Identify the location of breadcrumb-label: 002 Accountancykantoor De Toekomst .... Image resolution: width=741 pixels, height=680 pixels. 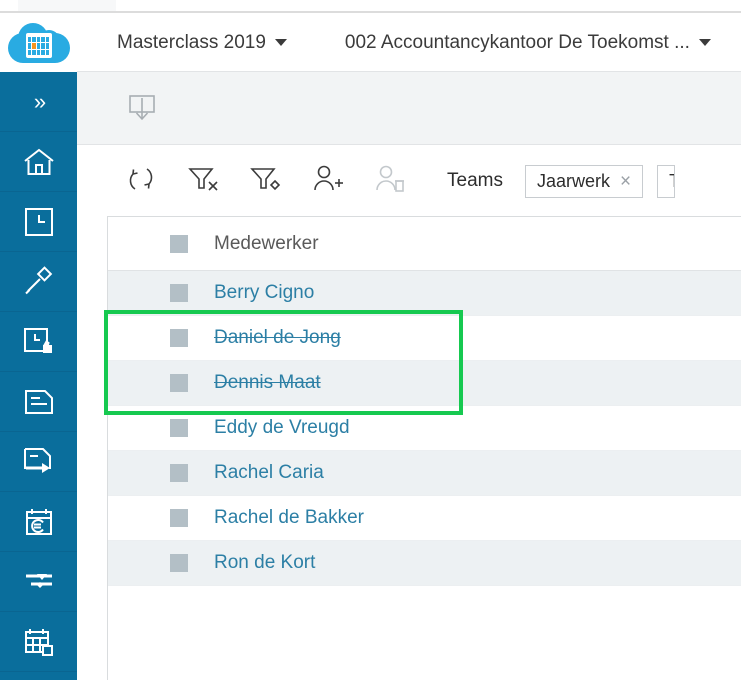
(517, 42).